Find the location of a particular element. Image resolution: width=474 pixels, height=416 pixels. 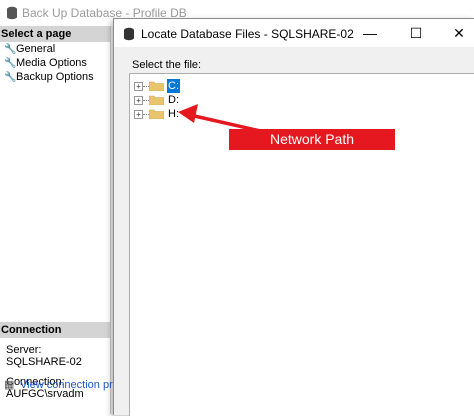

annotation-arrow is located at coordinates (222, 119).